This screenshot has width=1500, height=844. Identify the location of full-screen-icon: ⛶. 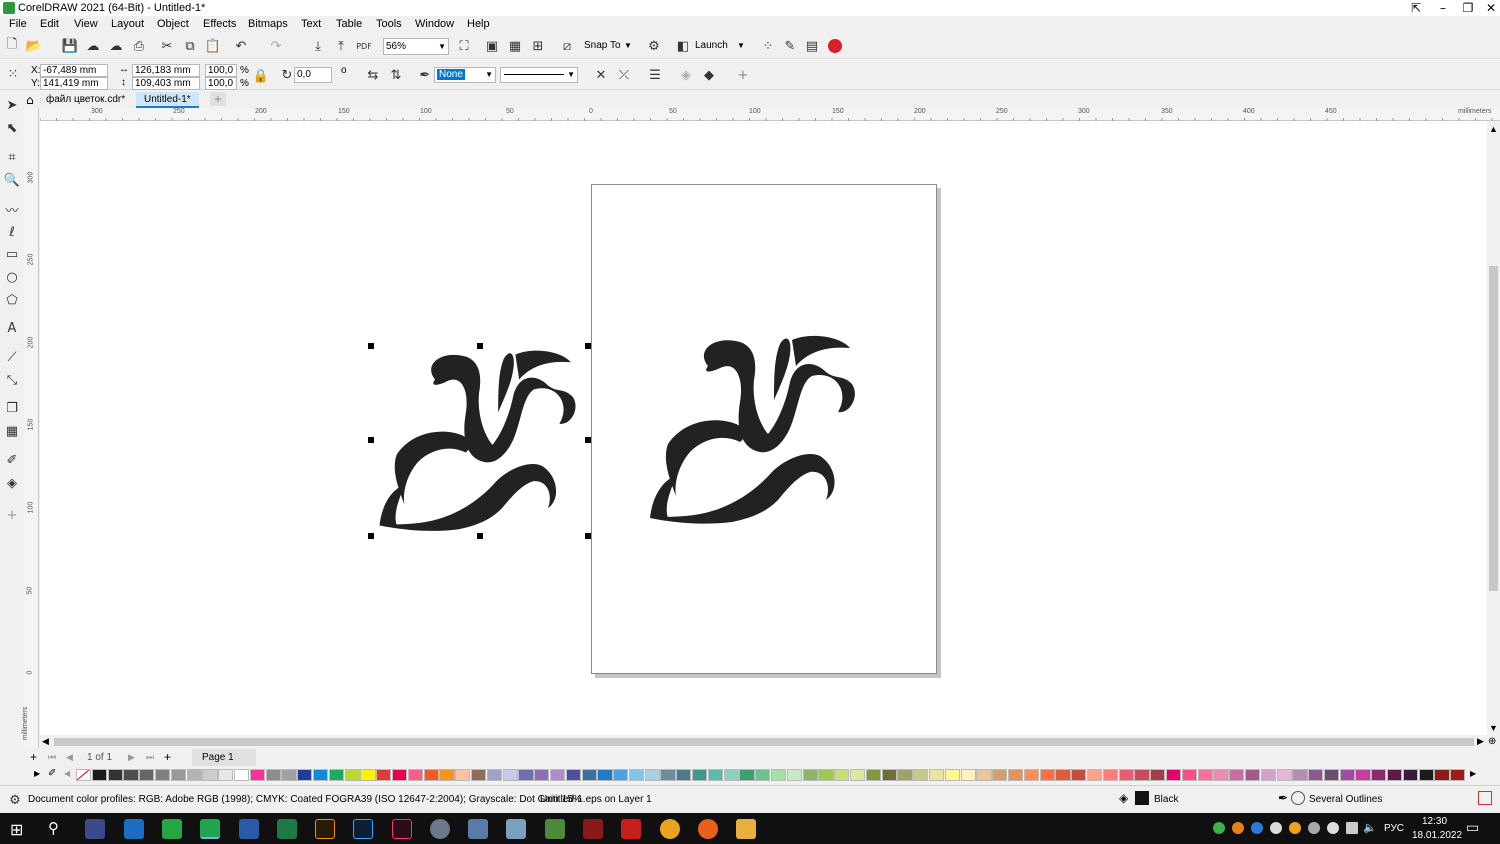
(464, 46).